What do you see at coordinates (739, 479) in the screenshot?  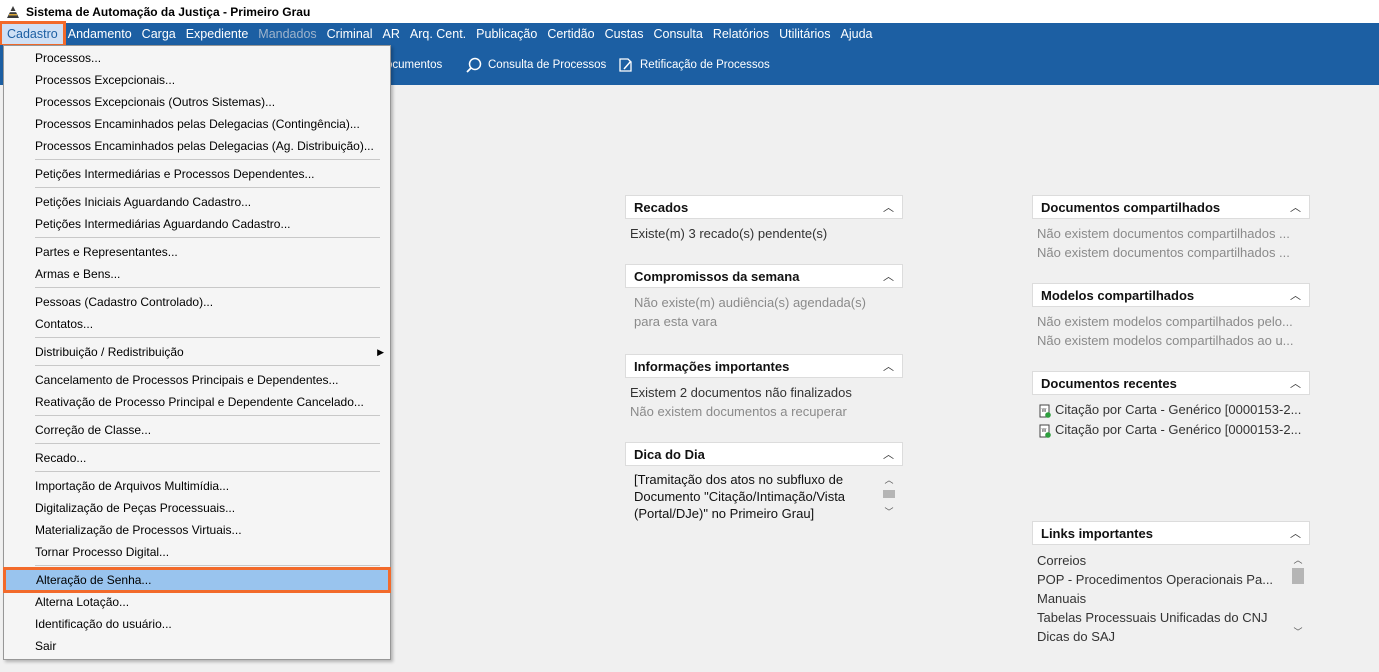 I see `dica-line1: [Tramitação dos atos no subfluxo de` at bounding box center [739, 479].